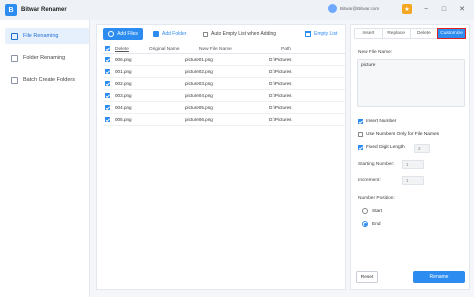  What do you see at coordinates (127, 34) in the screenshot?
I see `add-files-label: Add Files` at bounding box center [127, 34].